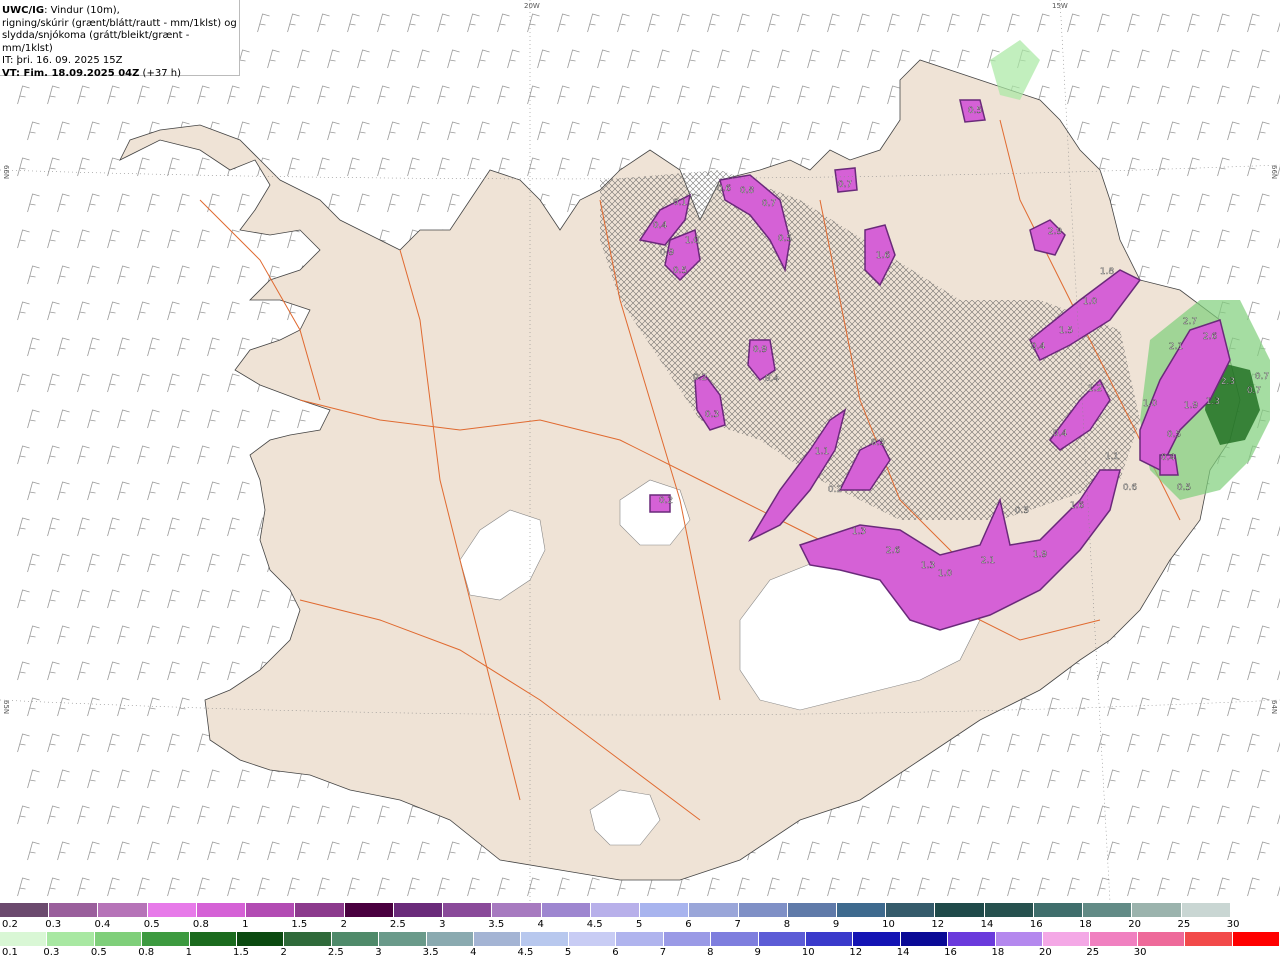  What do you see at coordinates (928, 566) in the screenshot?
I see `precip-value: 1.3` at bounding box center [928, 566].